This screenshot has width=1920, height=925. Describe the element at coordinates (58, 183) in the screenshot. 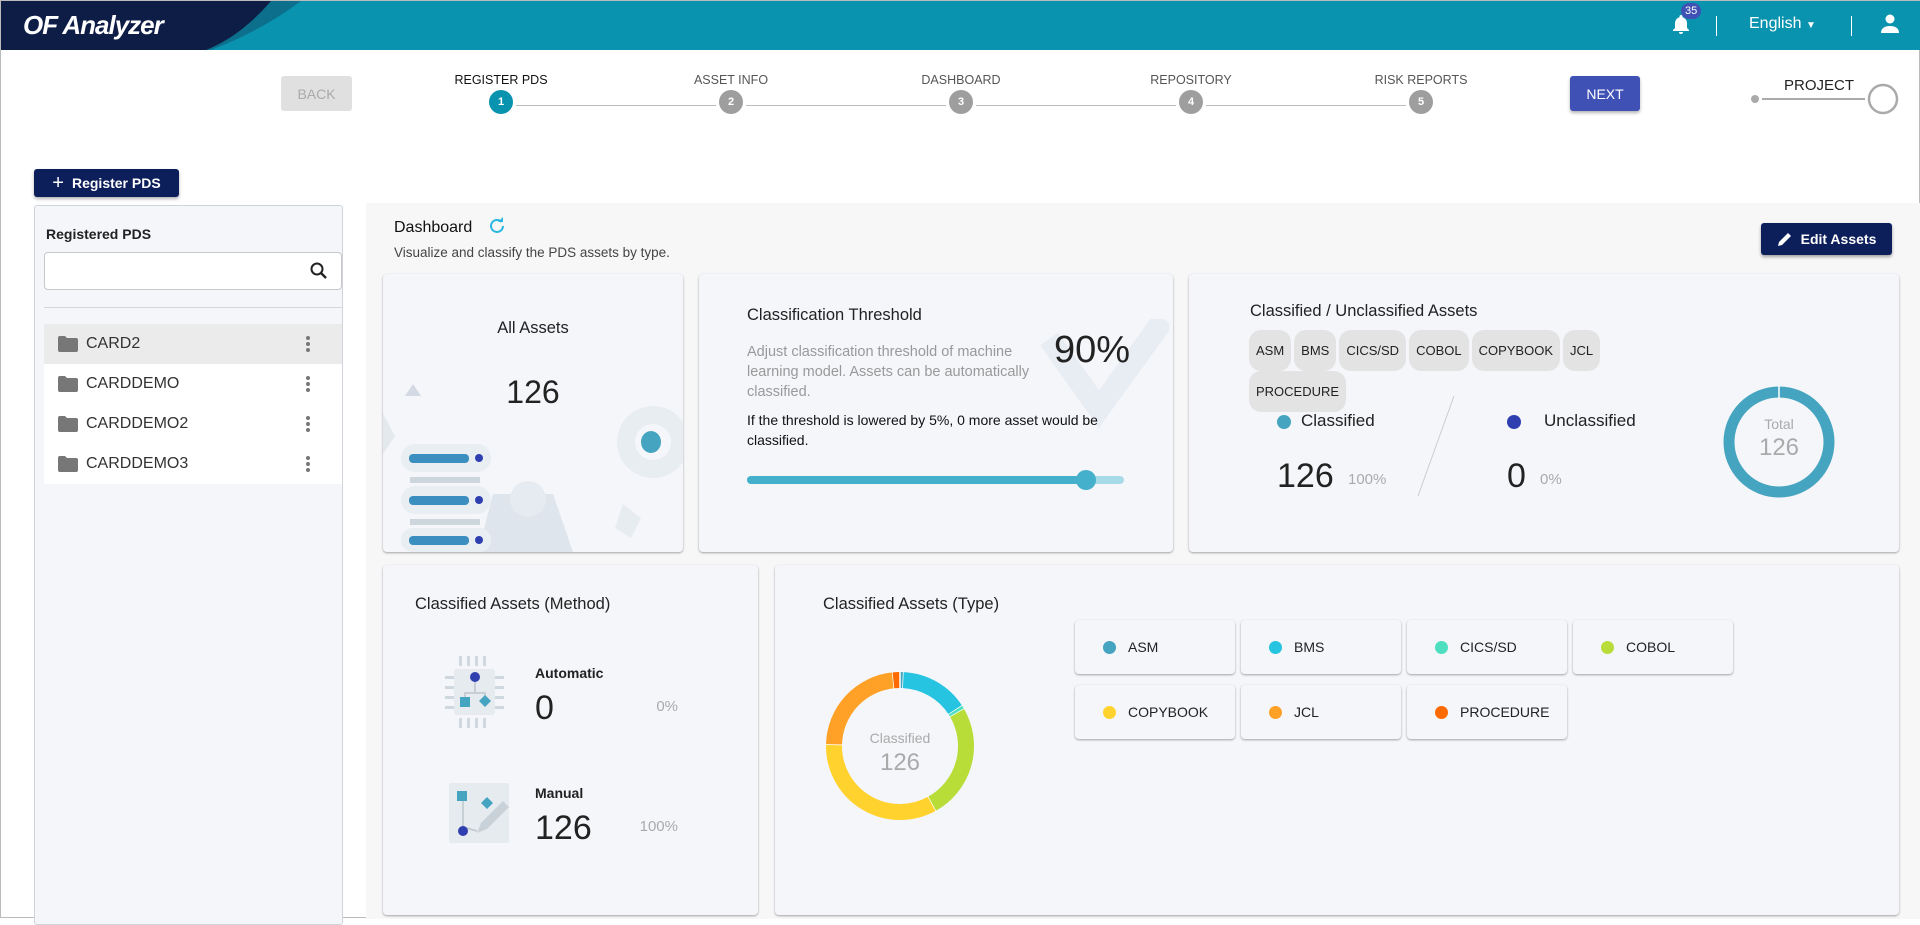

I see `plus-icon: +` at that location.